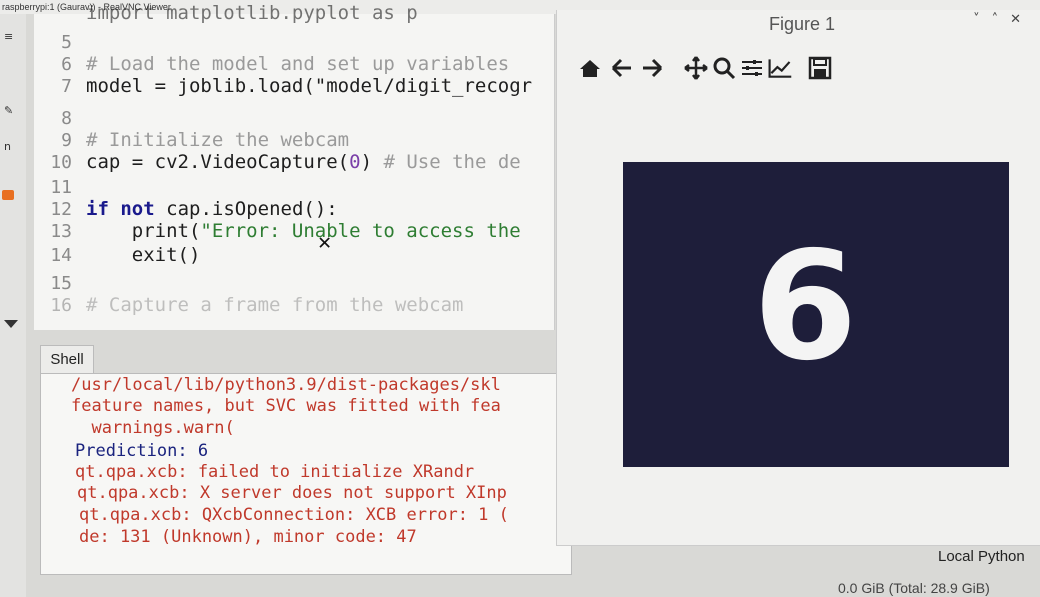 This screenshot has width=1040, height=597. What do you see at coordinates (325, 242) in the screenshot?
I see `mouse-cursor-icon: ✕` at bounding box center [325, 242].